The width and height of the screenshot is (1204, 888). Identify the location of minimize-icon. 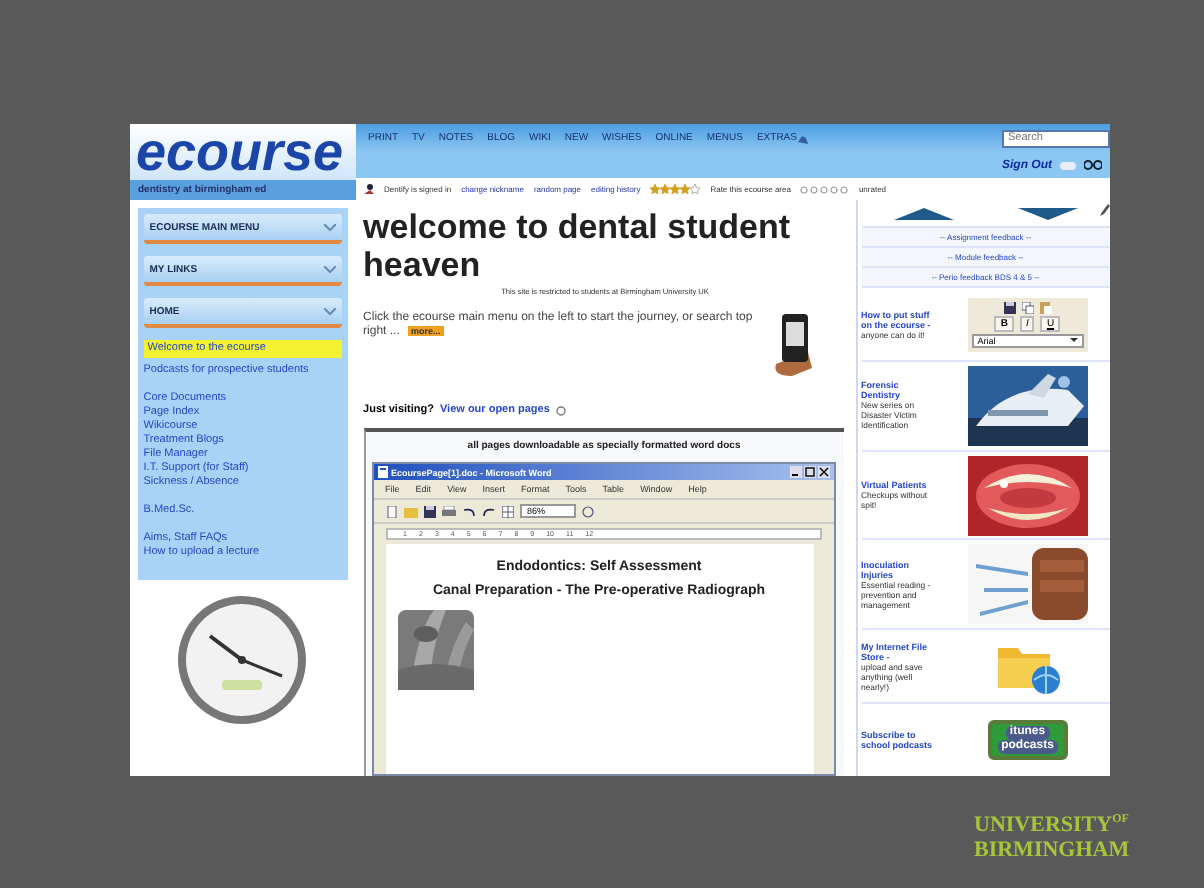
(795, 472).